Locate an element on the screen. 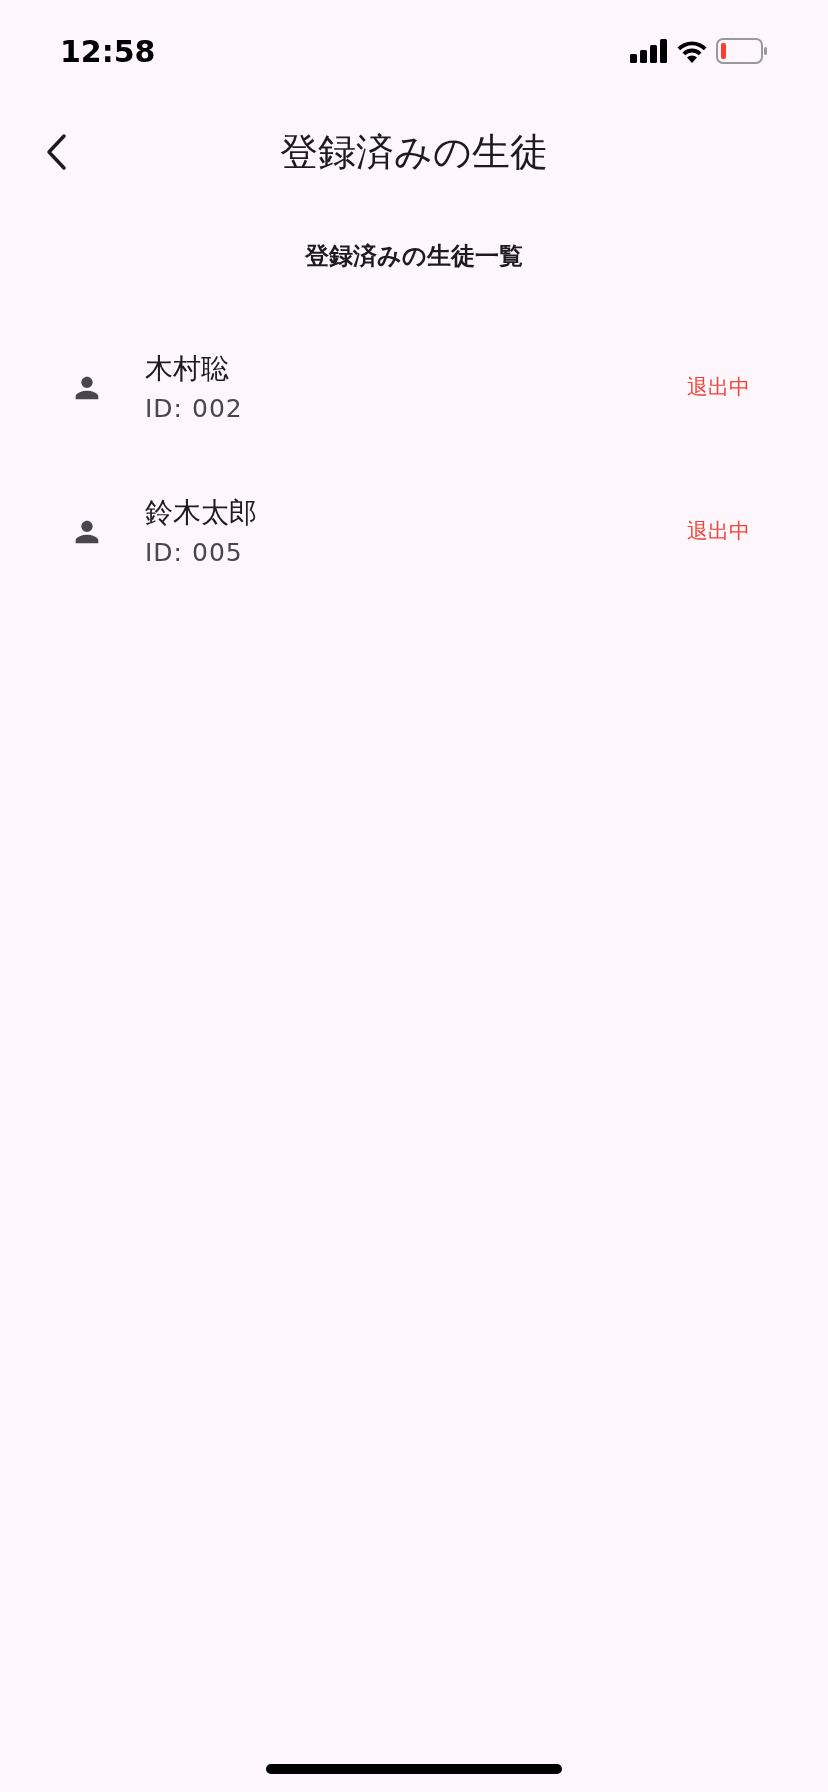  student-row: 鈴木太郎 ID: 005 退出中 is located at coordinates (414, 532).